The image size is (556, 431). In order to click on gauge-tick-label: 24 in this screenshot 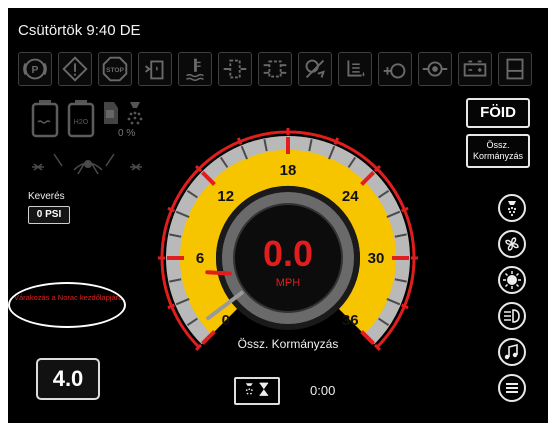, I will do `click(350, 196)`.